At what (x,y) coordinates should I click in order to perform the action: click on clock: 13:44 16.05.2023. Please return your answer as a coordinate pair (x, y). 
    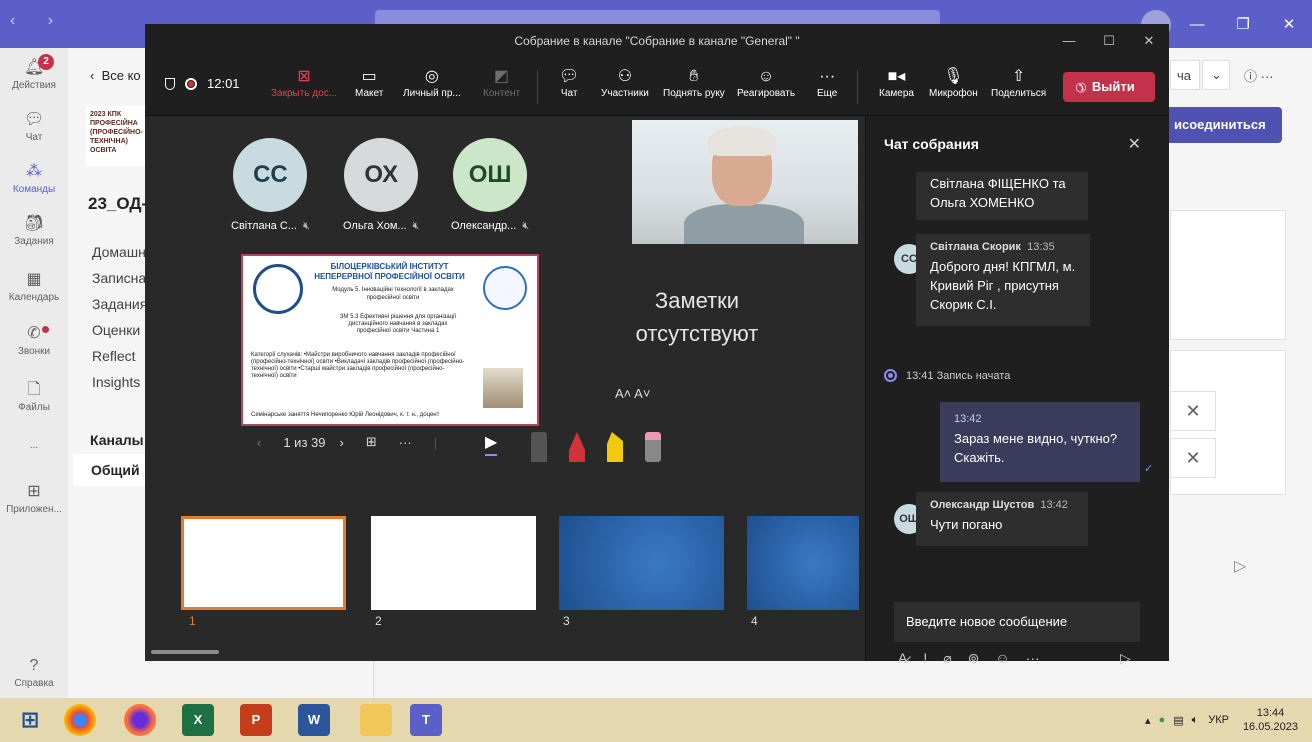
    Looking at the image, I should click on (1270, 720).